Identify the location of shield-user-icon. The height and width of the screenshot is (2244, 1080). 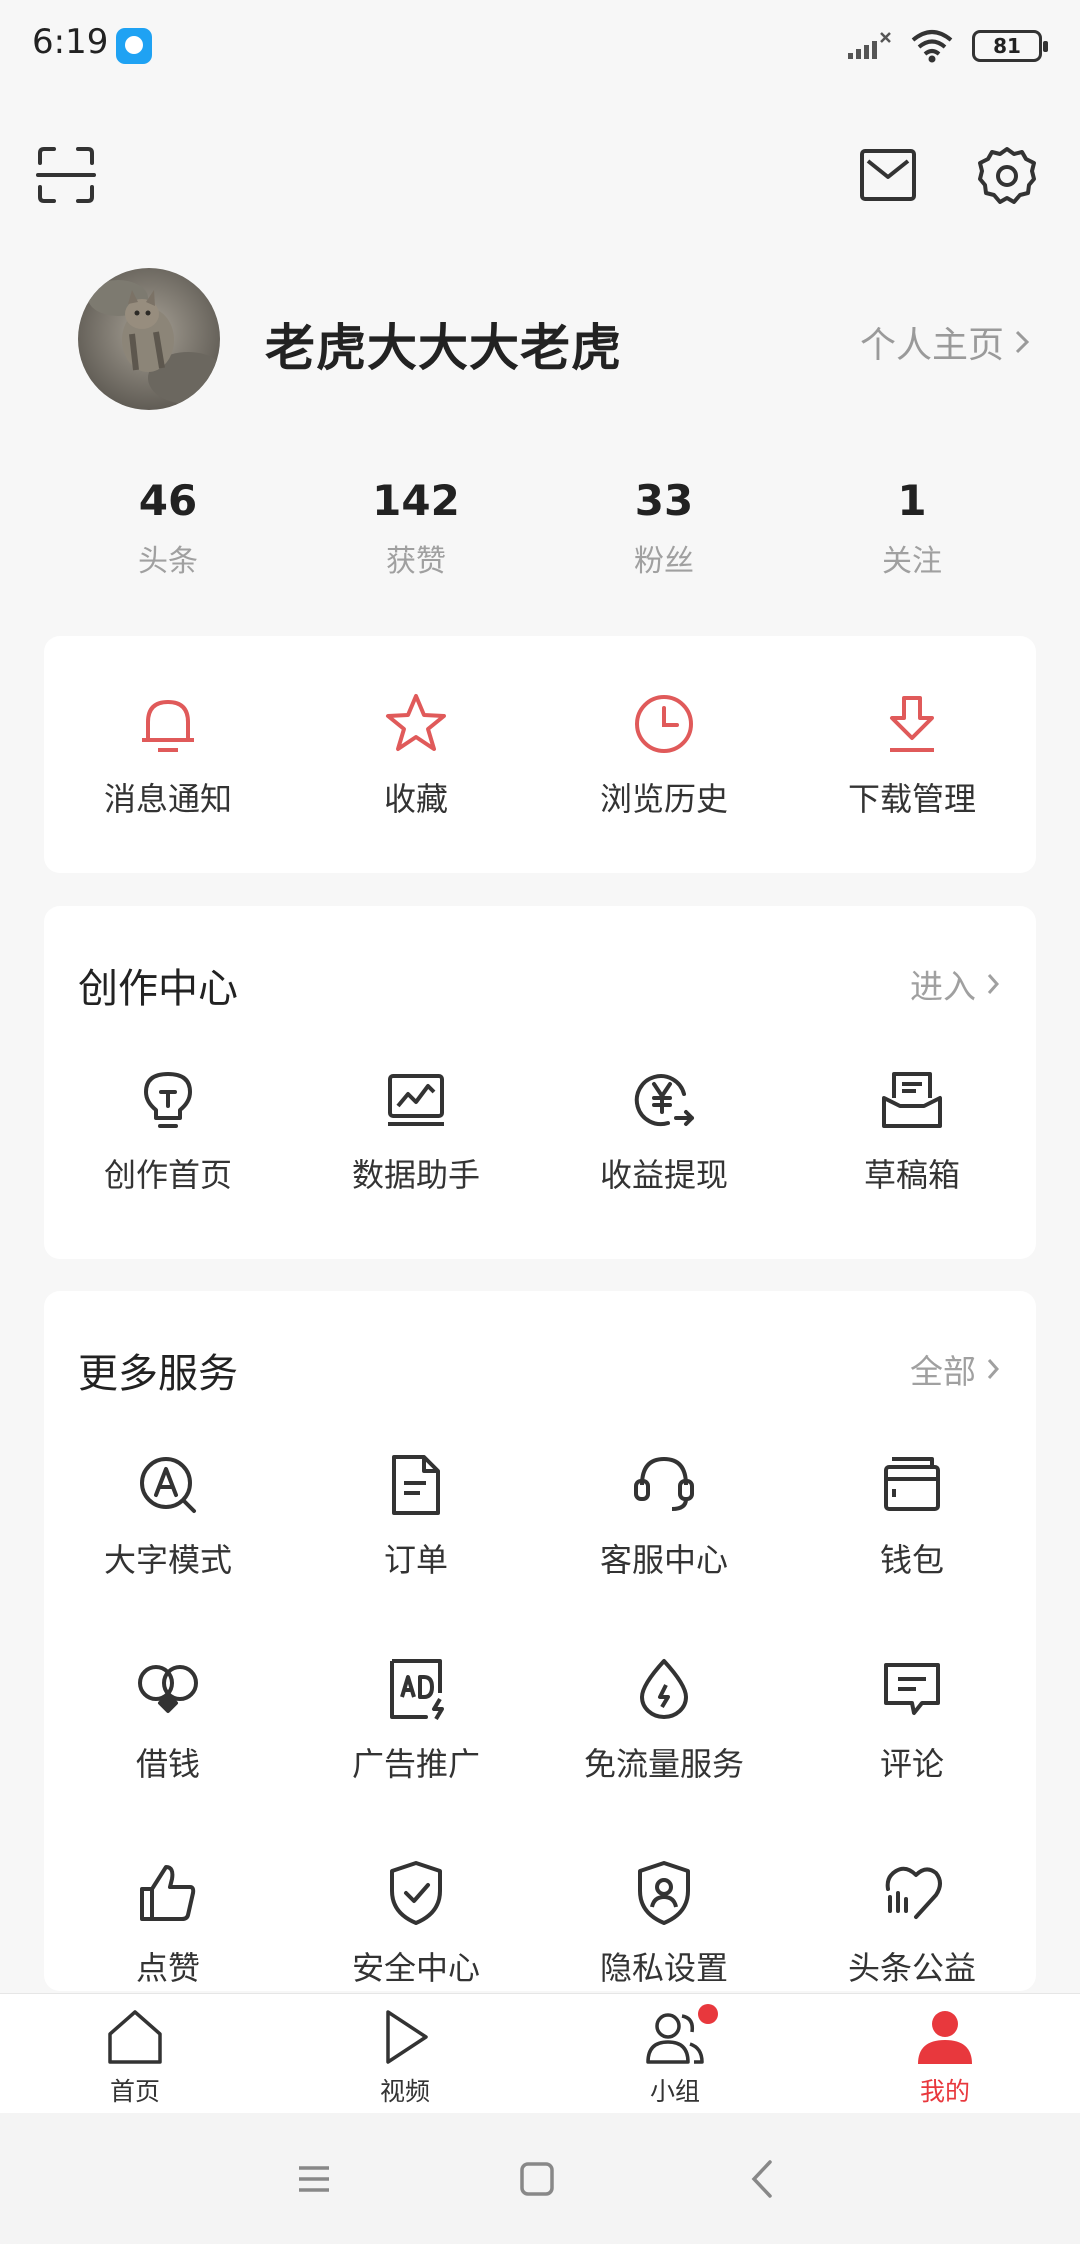
(664, 1893).